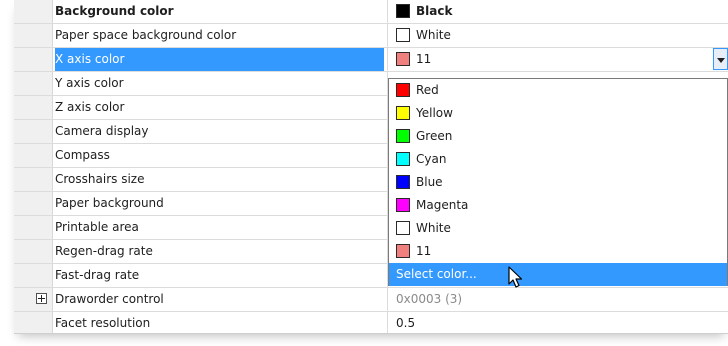 This screenshot has width=728, height=346. Describe the element at coordinates (97, 227) in the screenshot. I see `property-name: Printable area` at that location.